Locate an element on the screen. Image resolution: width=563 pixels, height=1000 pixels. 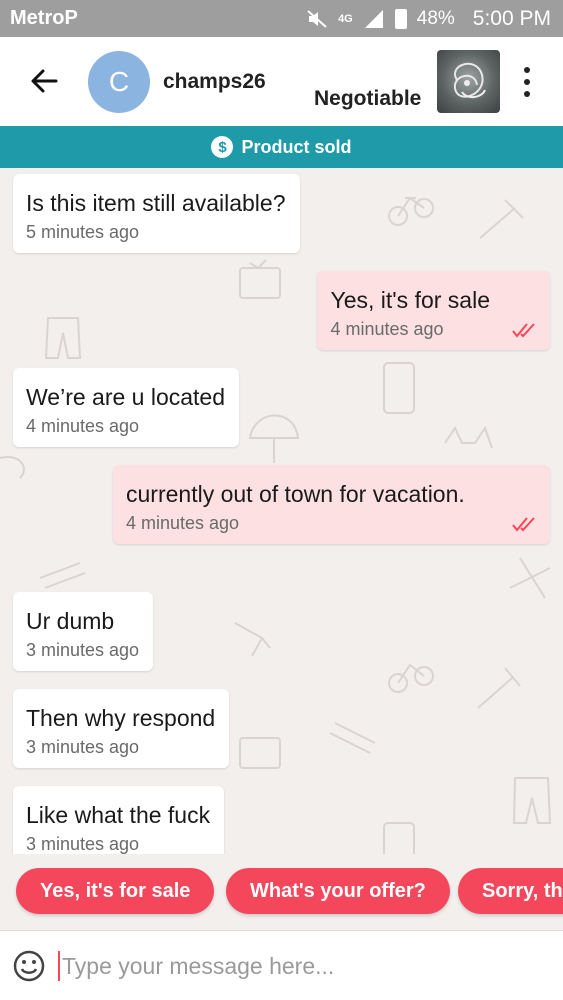
product-sold-banner: $ Product sold is located at coordinates (281, 147).